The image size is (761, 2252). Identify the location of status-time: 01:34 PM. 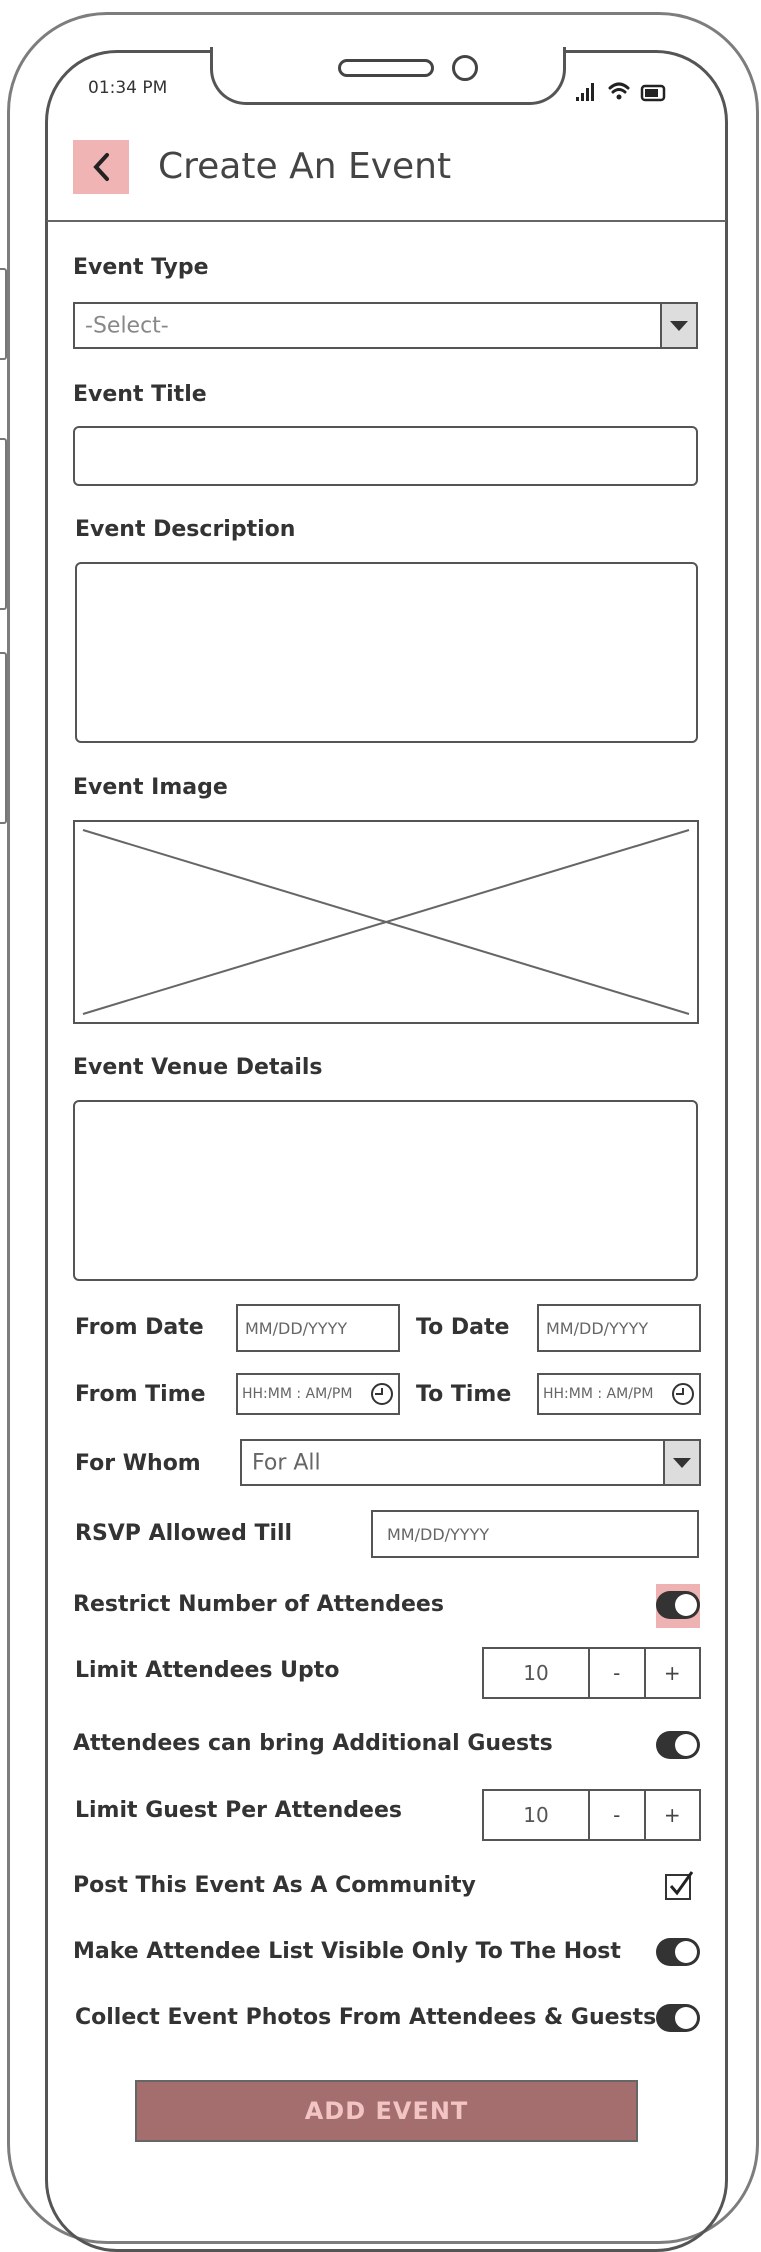
(128, 88).